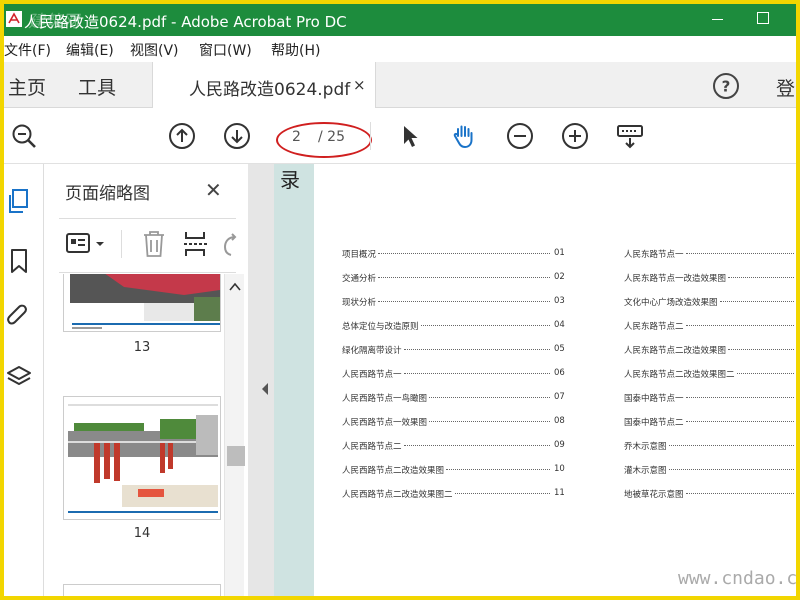 Image resolution: width=800 pixels, height=600 pixels. Describe the element at coordinates (400, 49) in the screenshot. I see `menu-bar: 文件(F) 编辑(E) 视图(V) 窗口(W) 帮助(H)` at that location.